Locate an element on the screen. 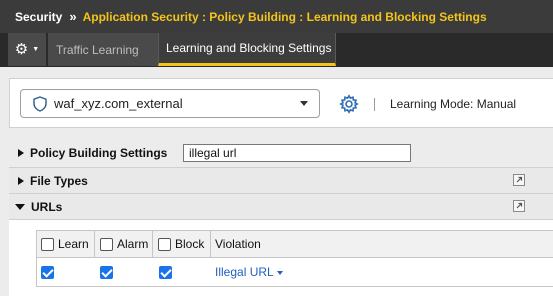 Image resolution: width=553 pixels, height=296 pixels. settings-menu-button: ⚙ ▼ is located at coordinates (27, 49).